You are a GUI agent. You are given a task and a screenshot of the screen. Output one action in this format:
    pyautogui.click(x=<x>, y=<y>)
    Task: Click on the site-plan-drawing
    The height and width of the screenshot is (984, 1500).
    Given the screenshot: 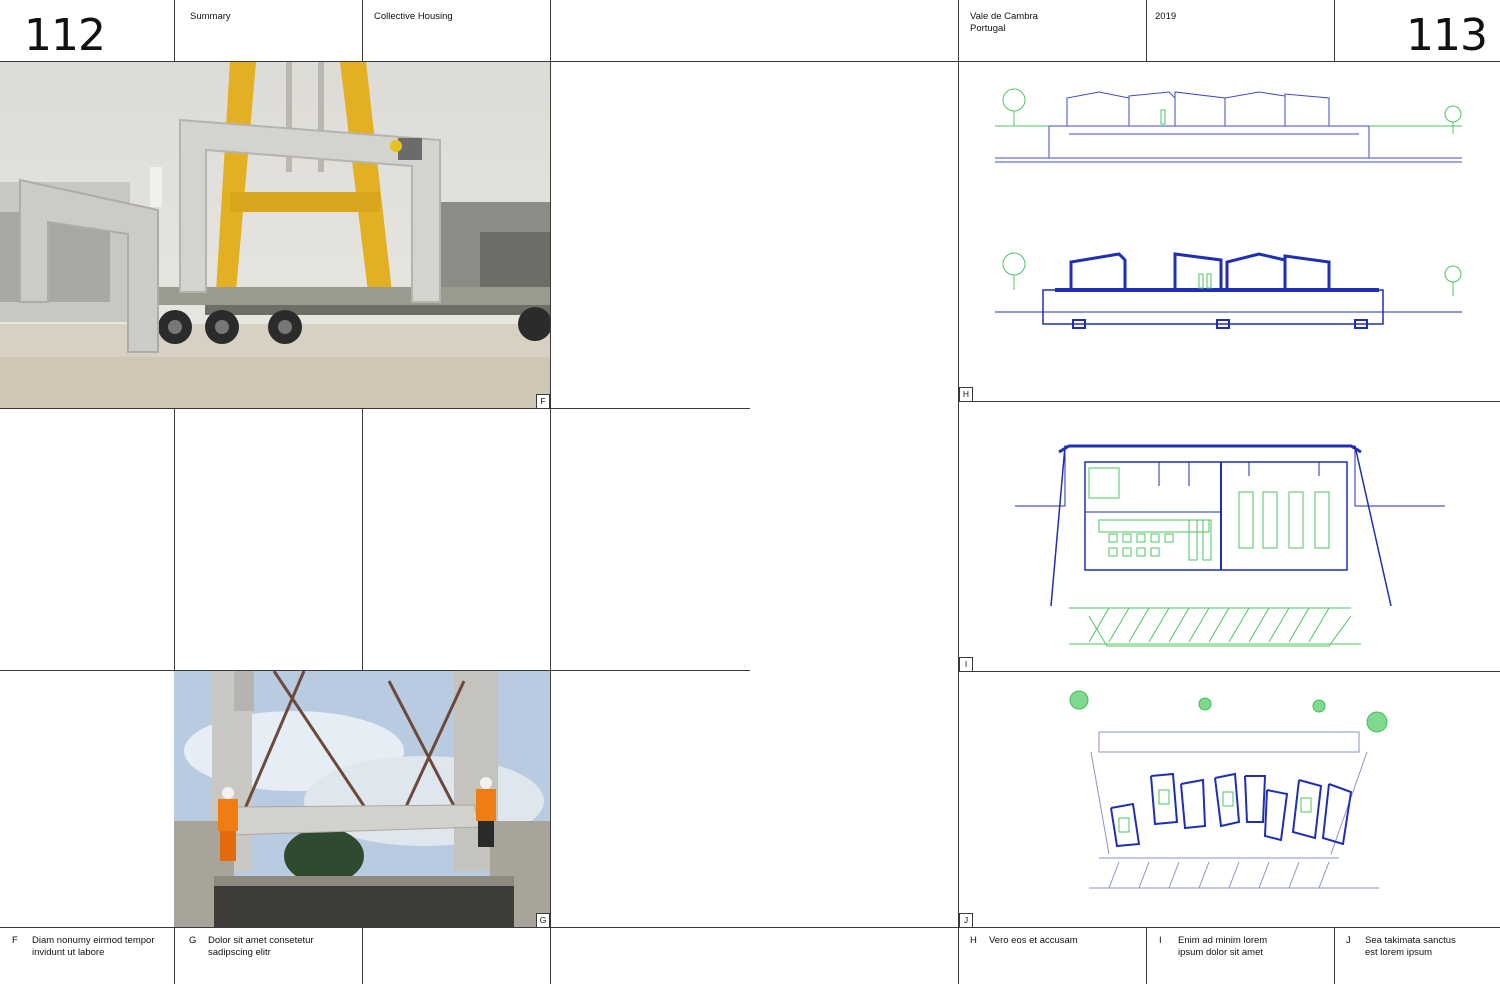 What is the action you would take?
    pyautogui.click(x=1228, y=789)
    